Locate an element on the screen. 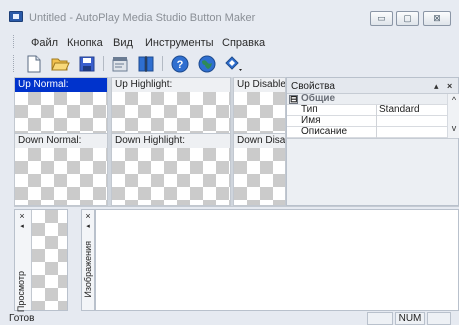 The width and height of the screenshot is (459, 325). state-label: Up Normal: is located at coordinates (61, 85).